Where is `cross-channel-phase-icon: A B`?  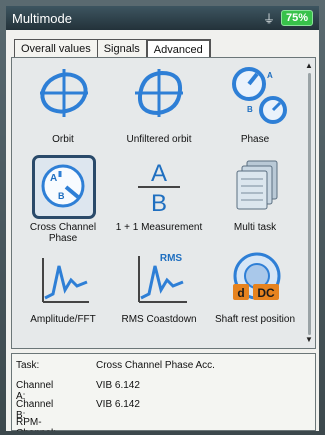 cross-channel-phase-icon: A B is located at coordinates (63, 186).